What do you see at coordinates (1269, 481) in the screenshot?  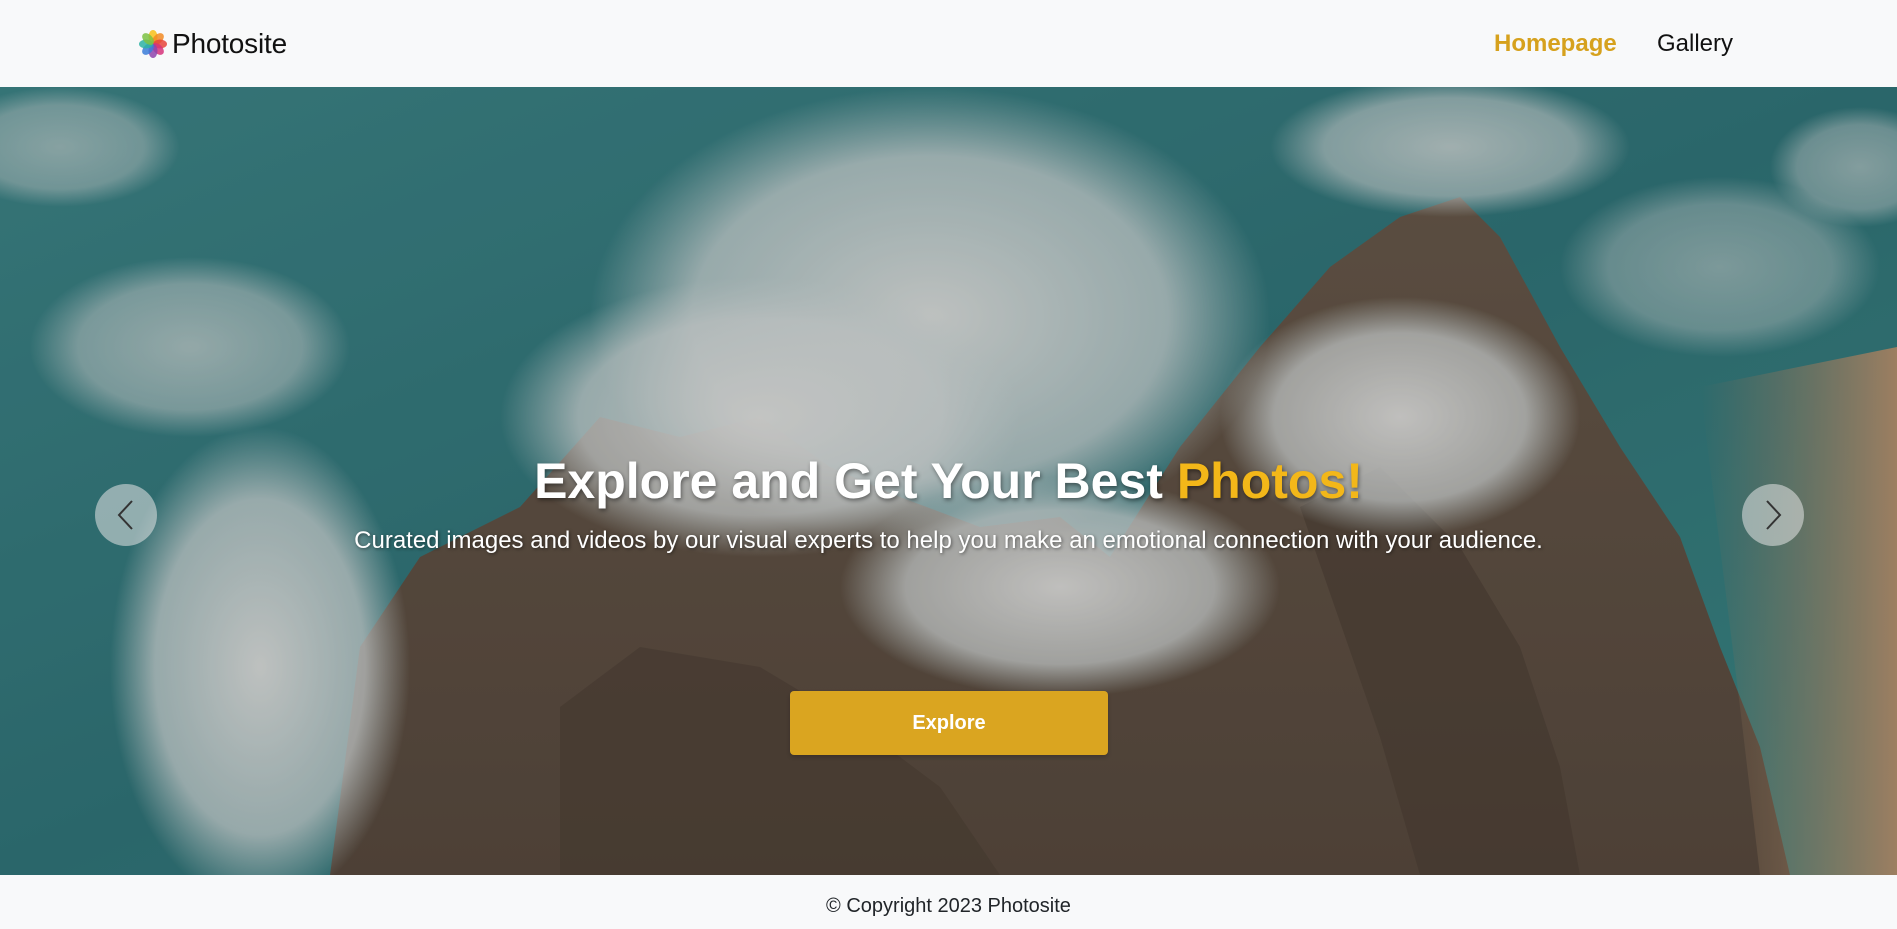 I see `hero-title-accent: Photos!` at bounding box center [1269, 481].